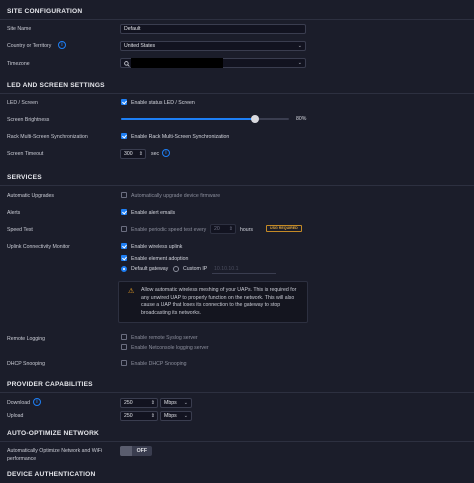  What do you see at coordinates (180, 137) in the screenshot?
I see `rack-sync-option-label: Enable Rack Multi-Screen Synchronization` at bounding box center [180, 137].